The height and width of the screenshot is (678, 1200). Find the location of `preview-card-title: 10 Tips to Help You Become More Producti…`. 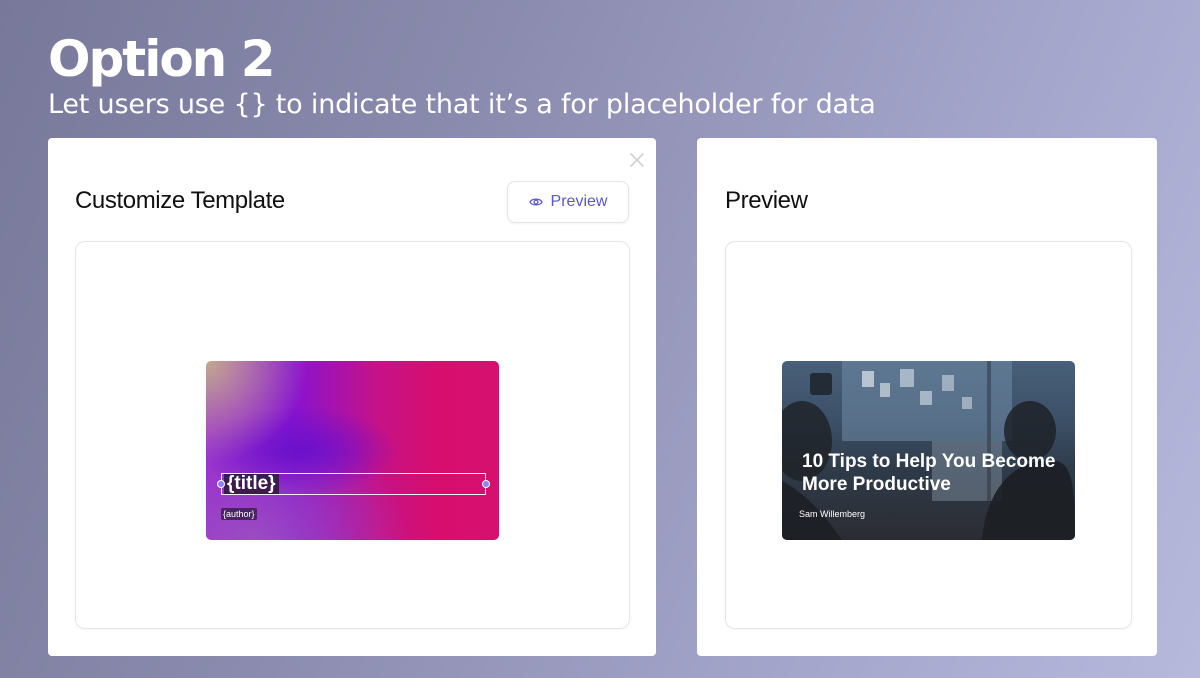

preview-card-title: 10 Tips to Help You Become More Producti… is located at coordinates (929, 473).